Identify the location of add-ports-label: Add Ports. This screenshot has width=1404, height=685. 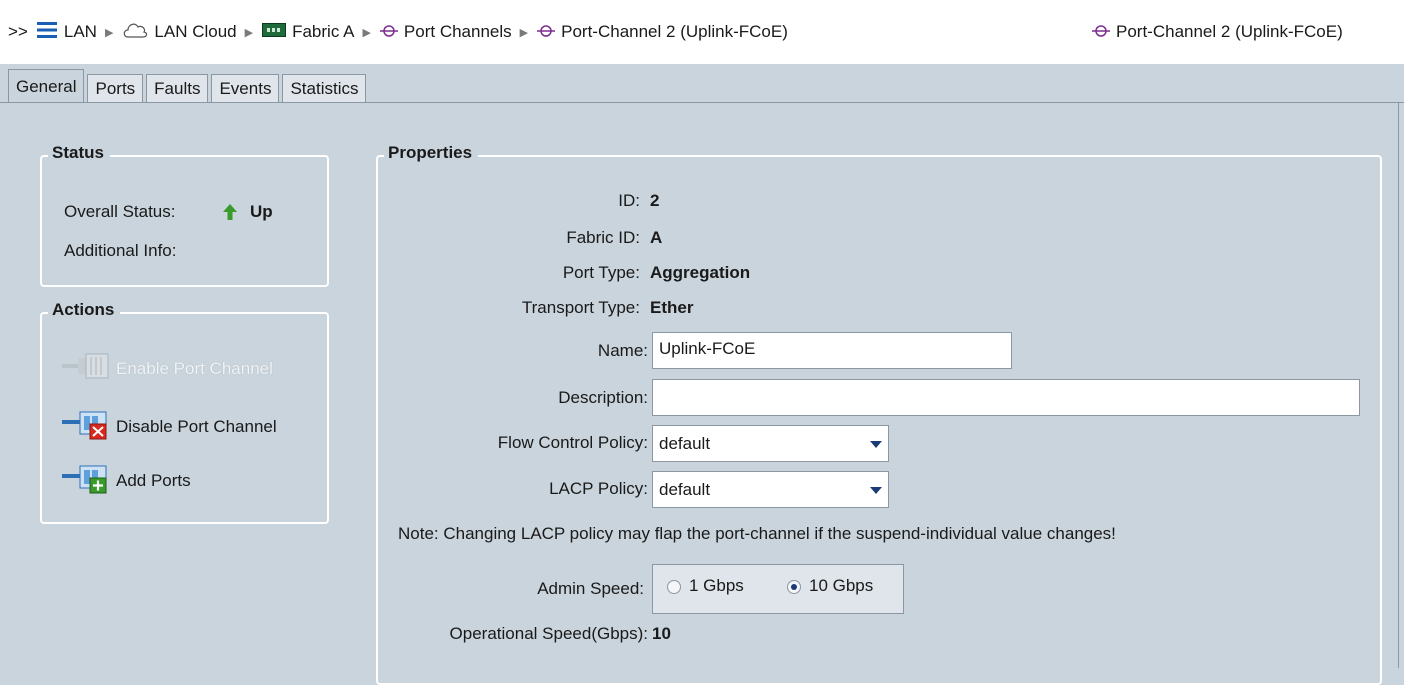
(153, 480).